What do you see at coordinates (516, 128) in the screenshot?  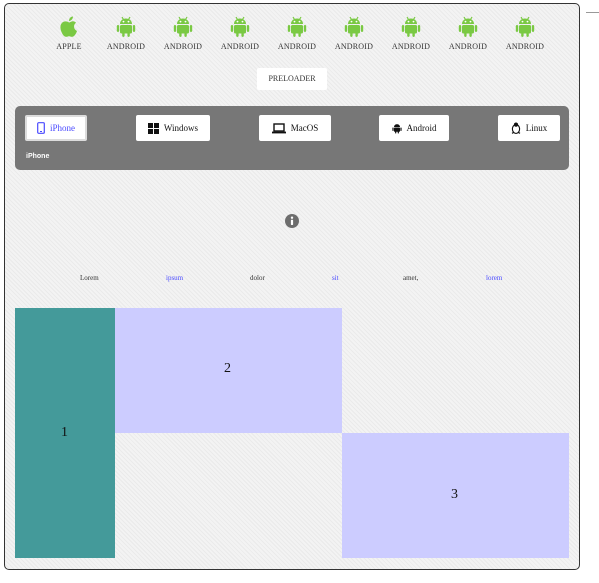 I see `linux-icon` at bounding box center [516, 128].